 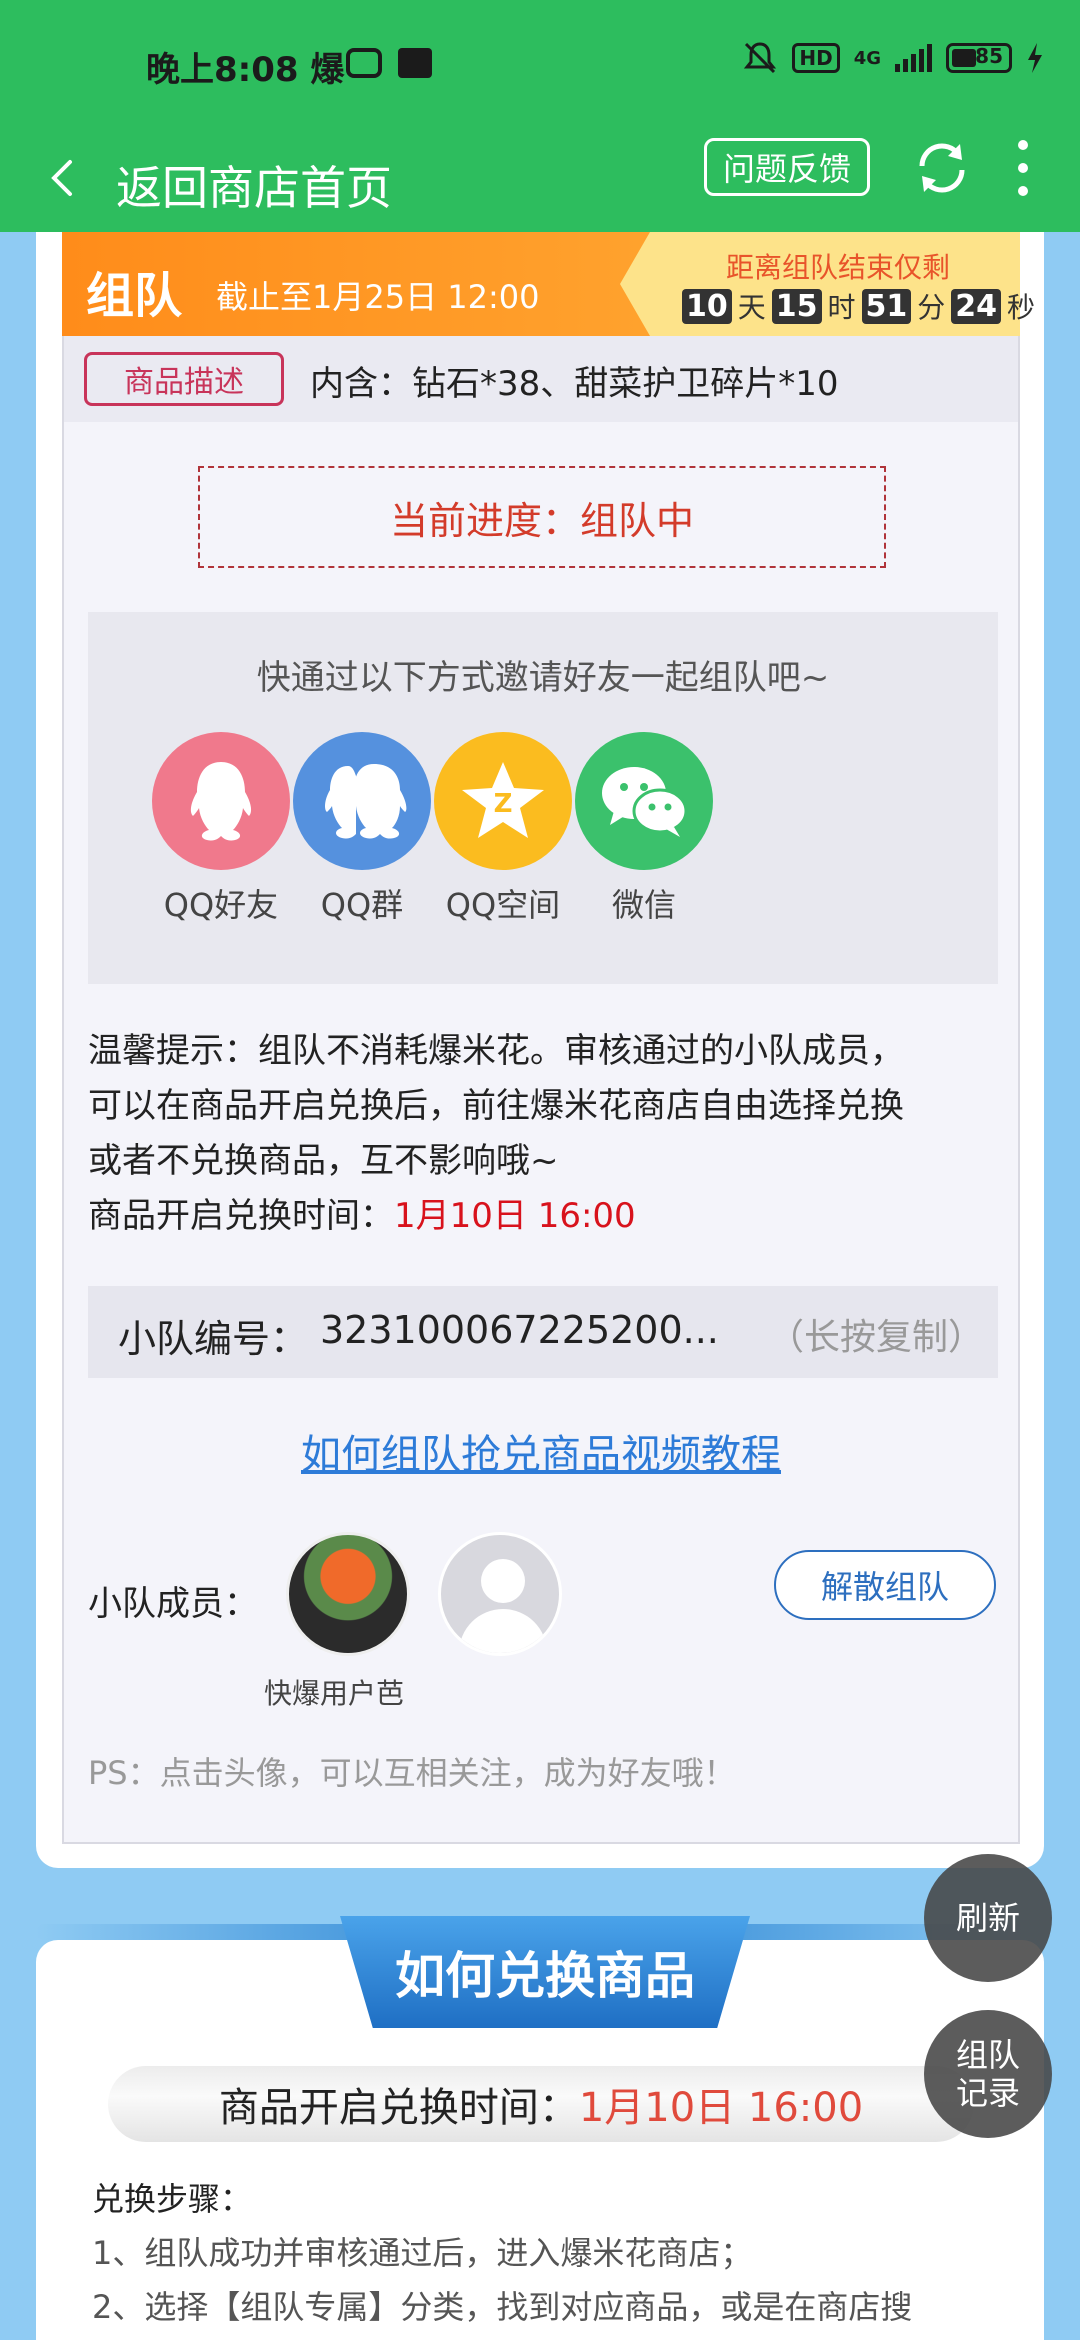 I want to click on wechat-icon, so click(x=644, y=801).